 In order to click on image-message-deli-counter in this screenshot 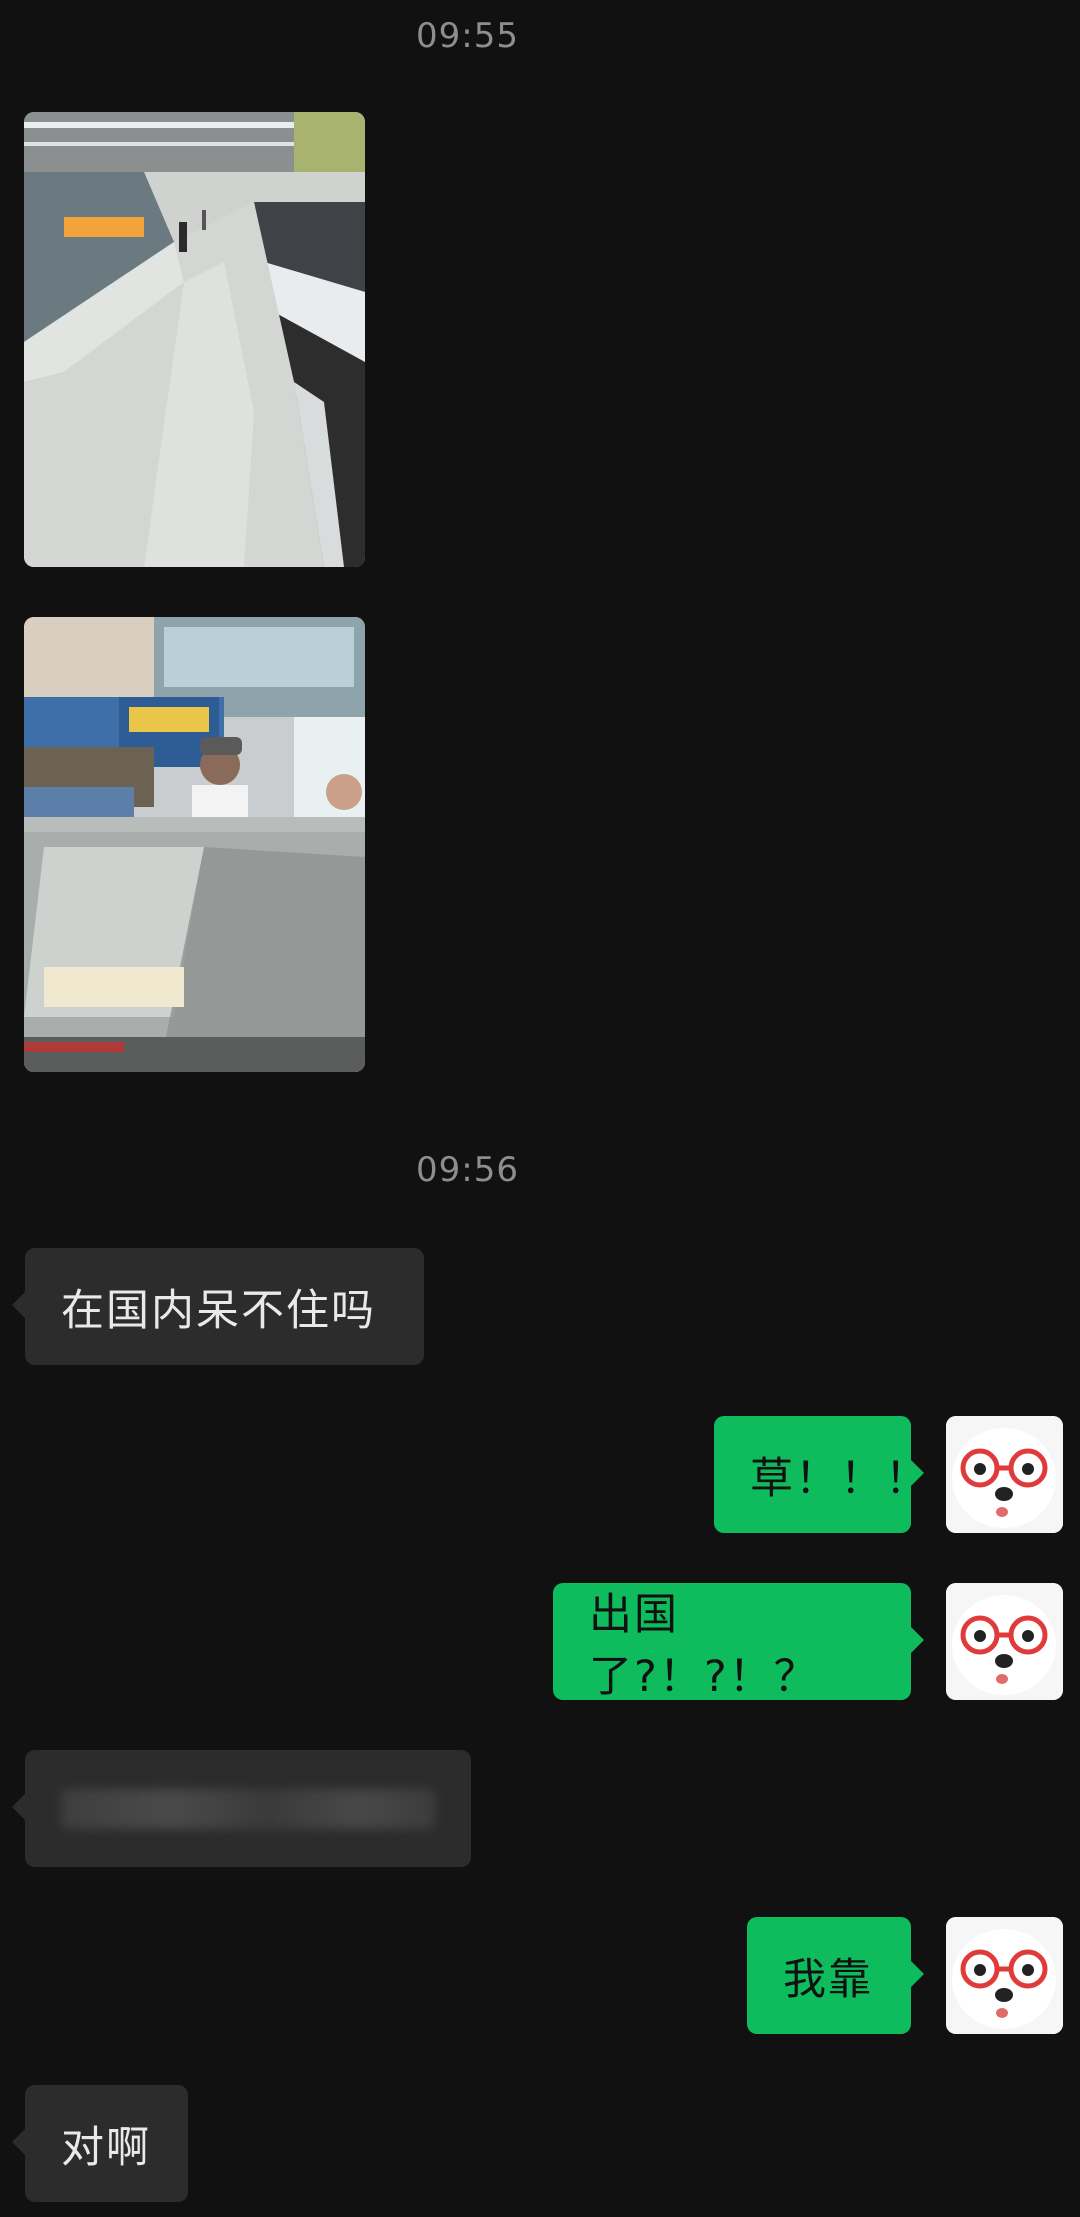, I will do `click(194, 844)`.